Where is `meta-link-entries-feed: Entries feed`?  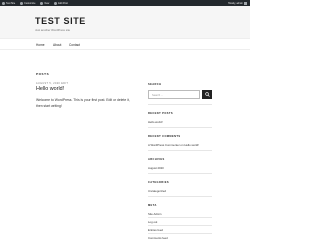
meta-link-entries-feed: Entries feed is located at coordinates (155, 230).